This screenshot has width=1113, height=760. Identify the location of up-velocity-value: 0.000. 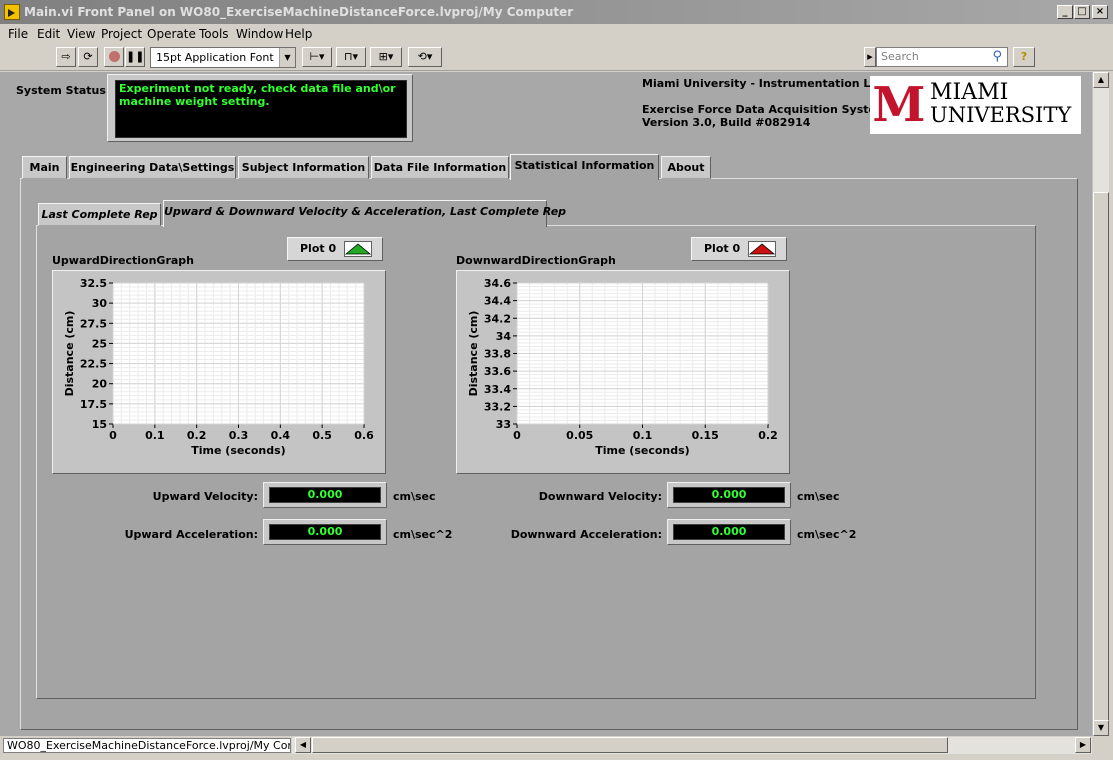
(325, 495).